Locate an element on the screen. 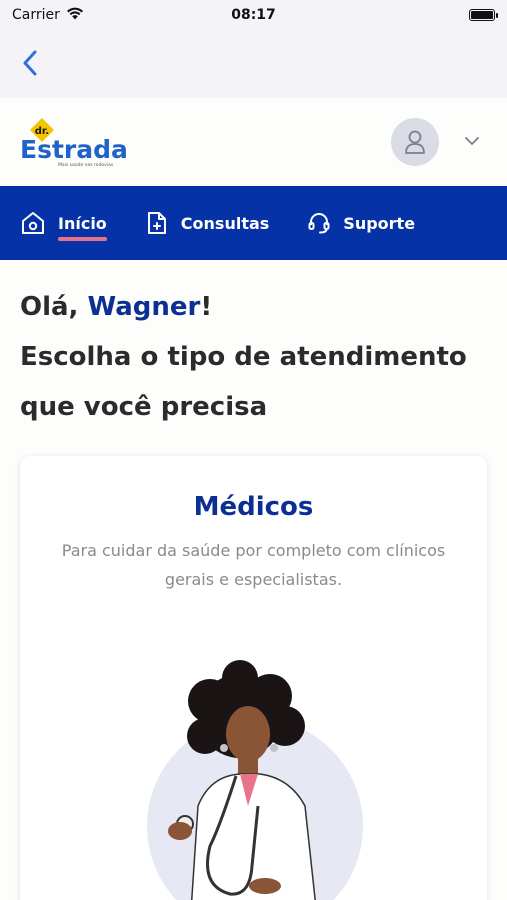 Image resolution: width=507 pixels, height=900 pixels. card-title: Médicos is located at coordinates (253, 507).